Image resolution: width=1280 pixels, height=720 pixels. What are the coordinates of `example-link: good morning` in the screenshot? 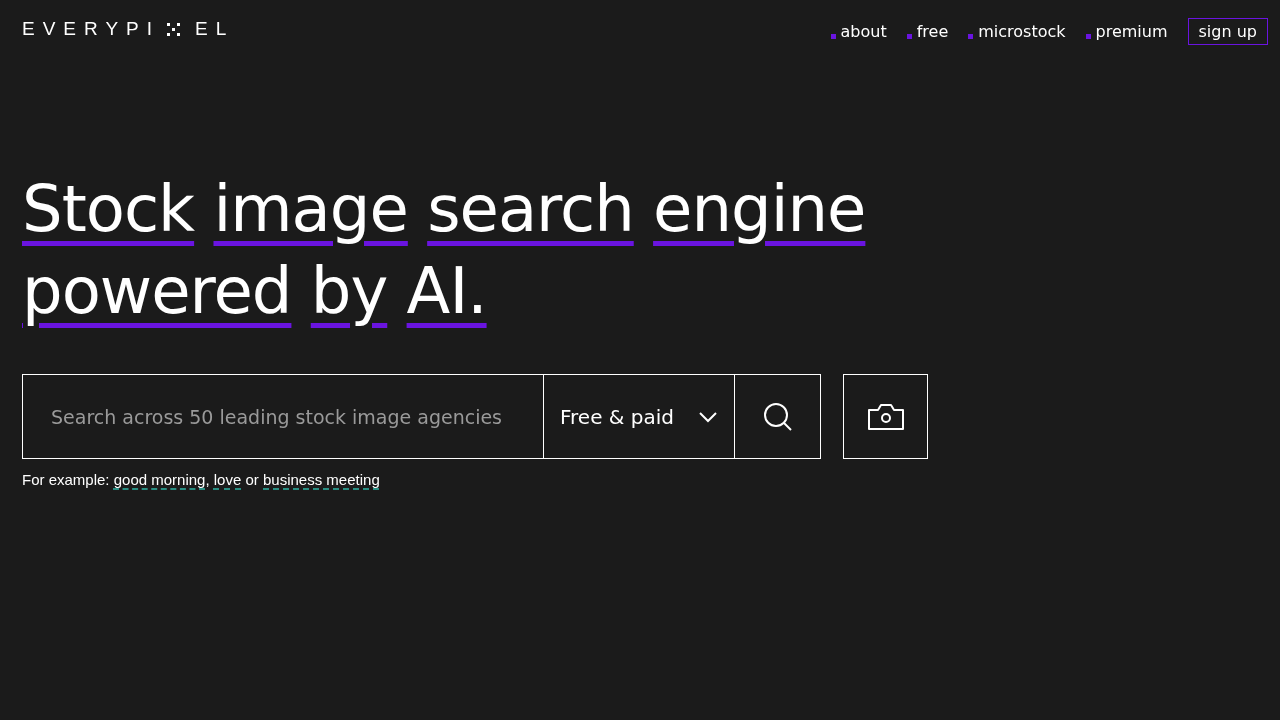 It's located at (159, 479).